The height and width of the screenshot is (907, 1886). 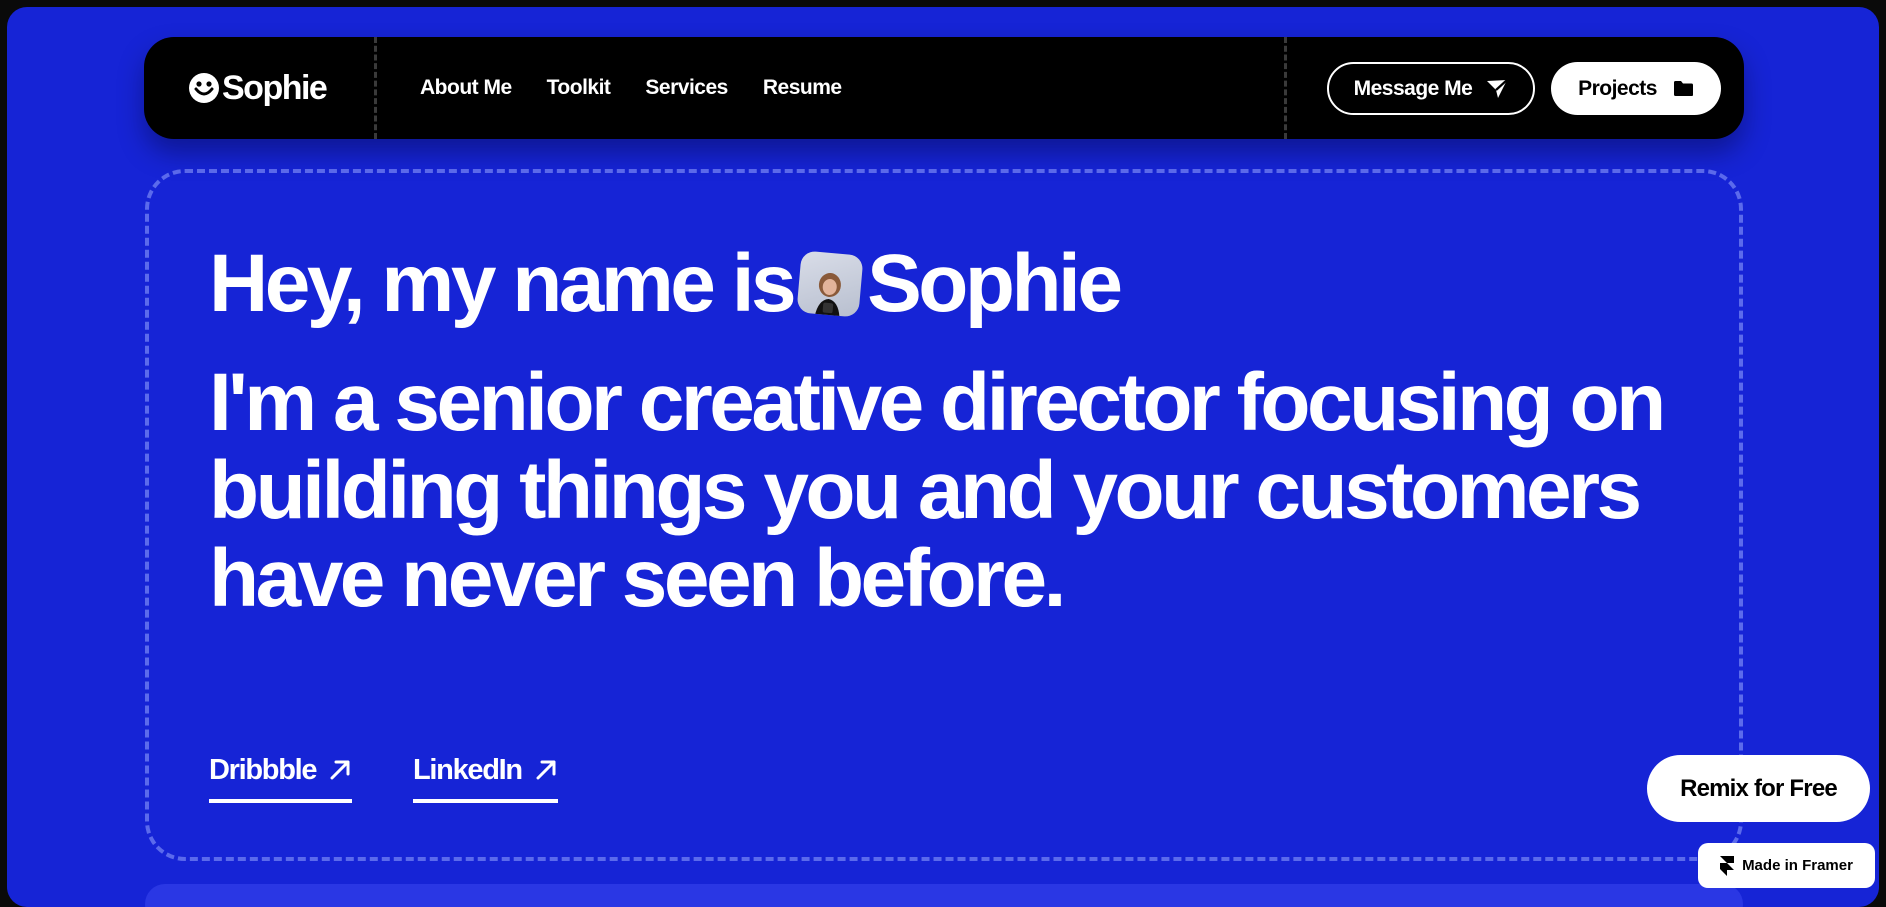 I want to click on linkedin-link: LinkedIn, so click(x=485, y=773).